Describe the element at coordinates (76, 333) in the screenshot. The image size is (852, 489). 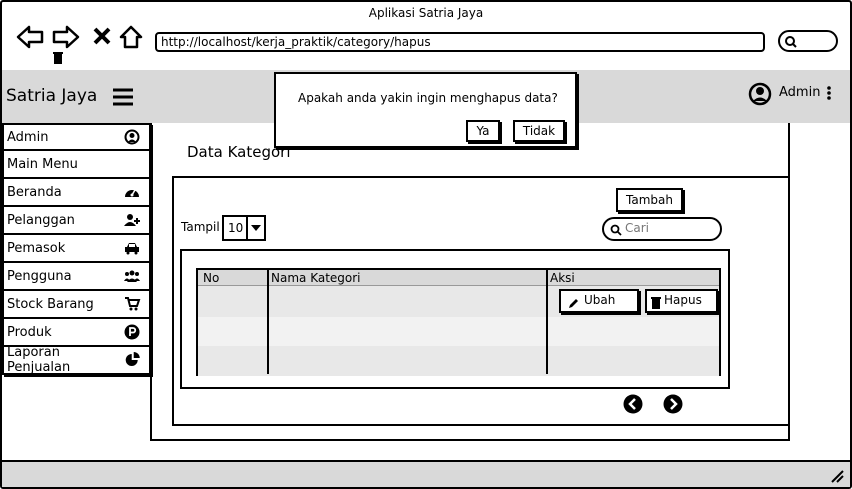
I see `sidebar-item-produk: Produk` at that location.